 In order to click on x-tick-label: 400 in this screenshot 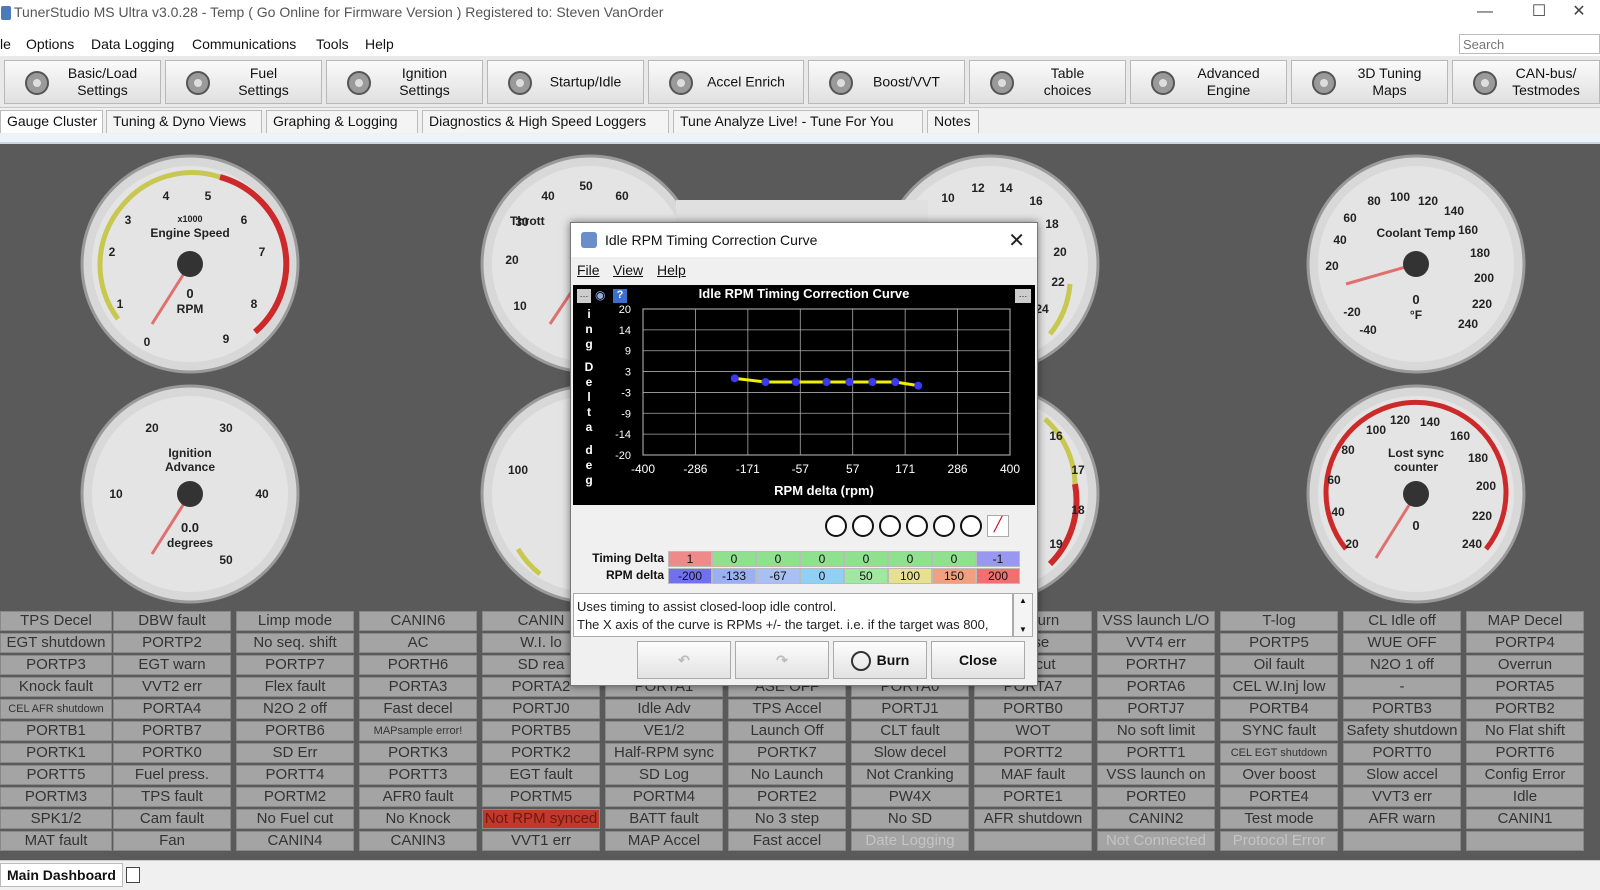, I will do `click(1010, 469)`.